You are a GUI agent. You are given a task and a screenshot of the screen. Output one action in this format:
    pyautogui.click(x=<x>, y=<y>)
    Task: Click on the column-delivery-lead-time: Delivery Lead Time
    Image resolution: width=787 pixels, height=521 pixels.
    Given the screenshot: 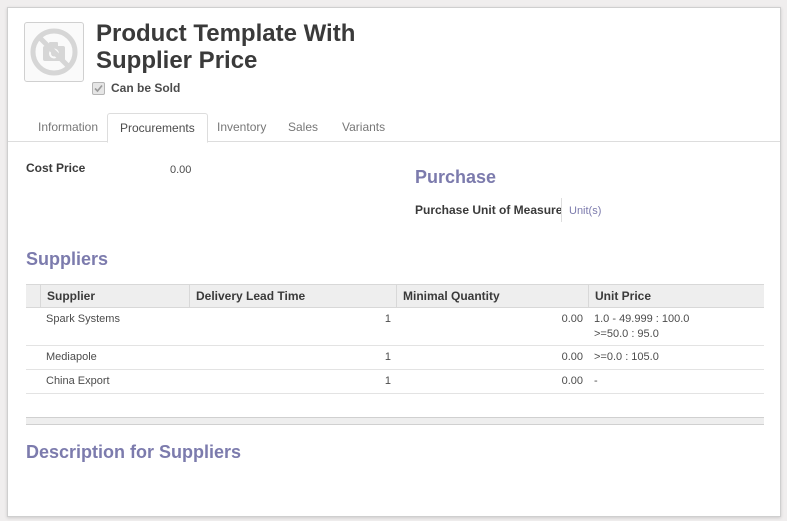 What is the action you would take?
    pyautogui.click(x=292, y=296)
    